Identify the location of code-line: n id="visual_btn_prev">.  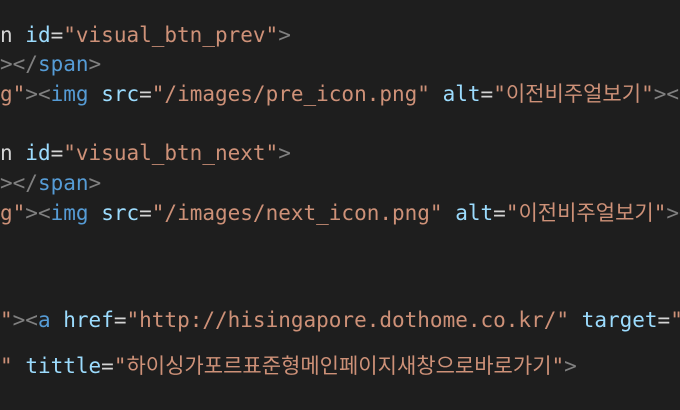
(145, 35).